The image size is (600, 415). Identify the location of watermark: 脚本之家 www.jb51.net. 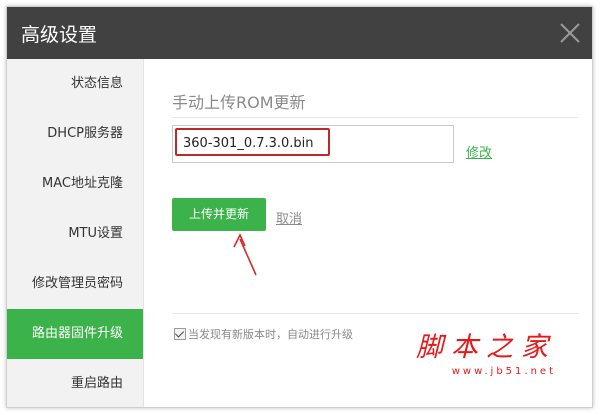
(486, 351).